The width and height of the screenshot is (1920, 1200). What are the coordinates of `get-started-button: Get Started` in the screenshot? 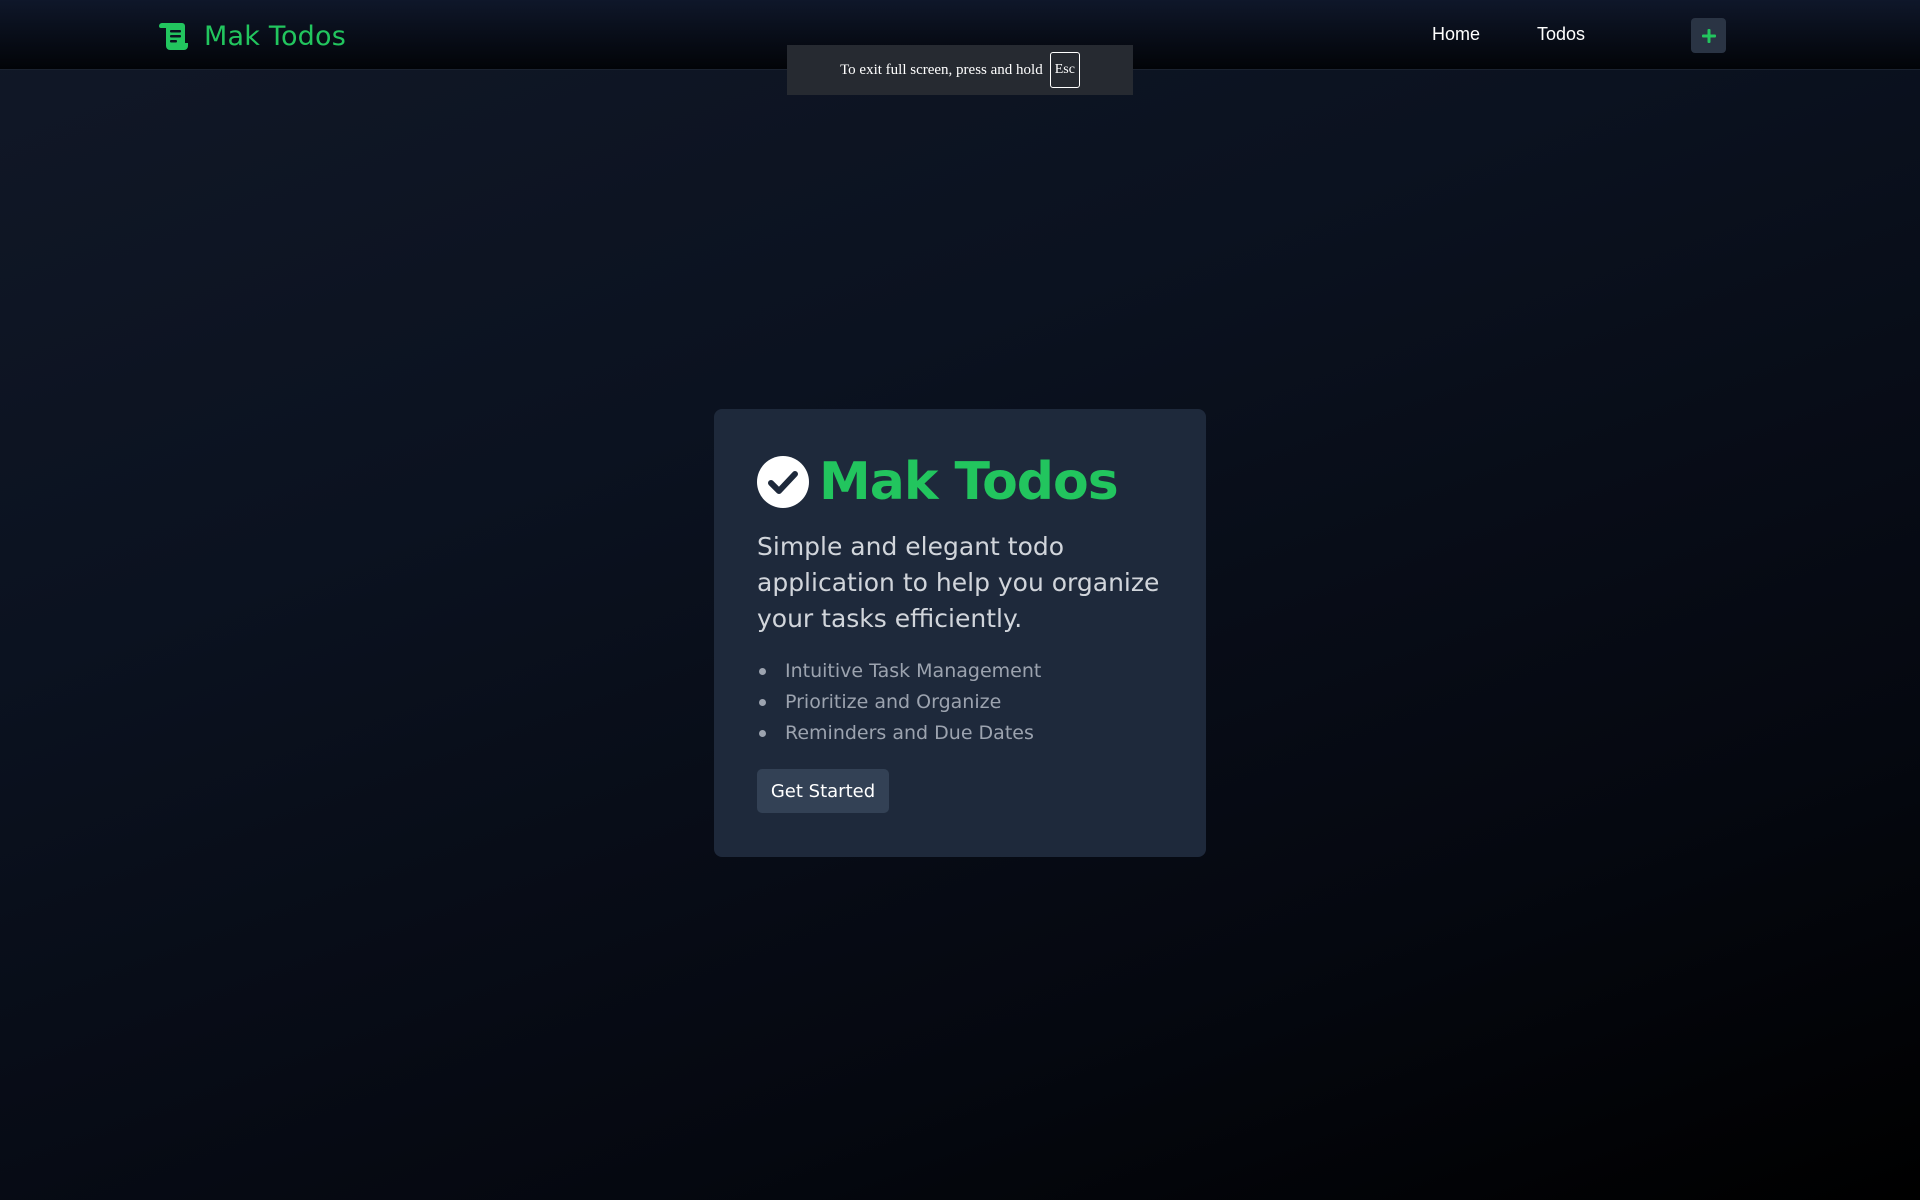 It's located at (823, 791).